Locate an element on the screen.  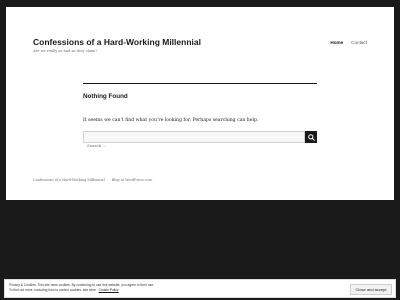
search-button is located at coordinates (311, 137).